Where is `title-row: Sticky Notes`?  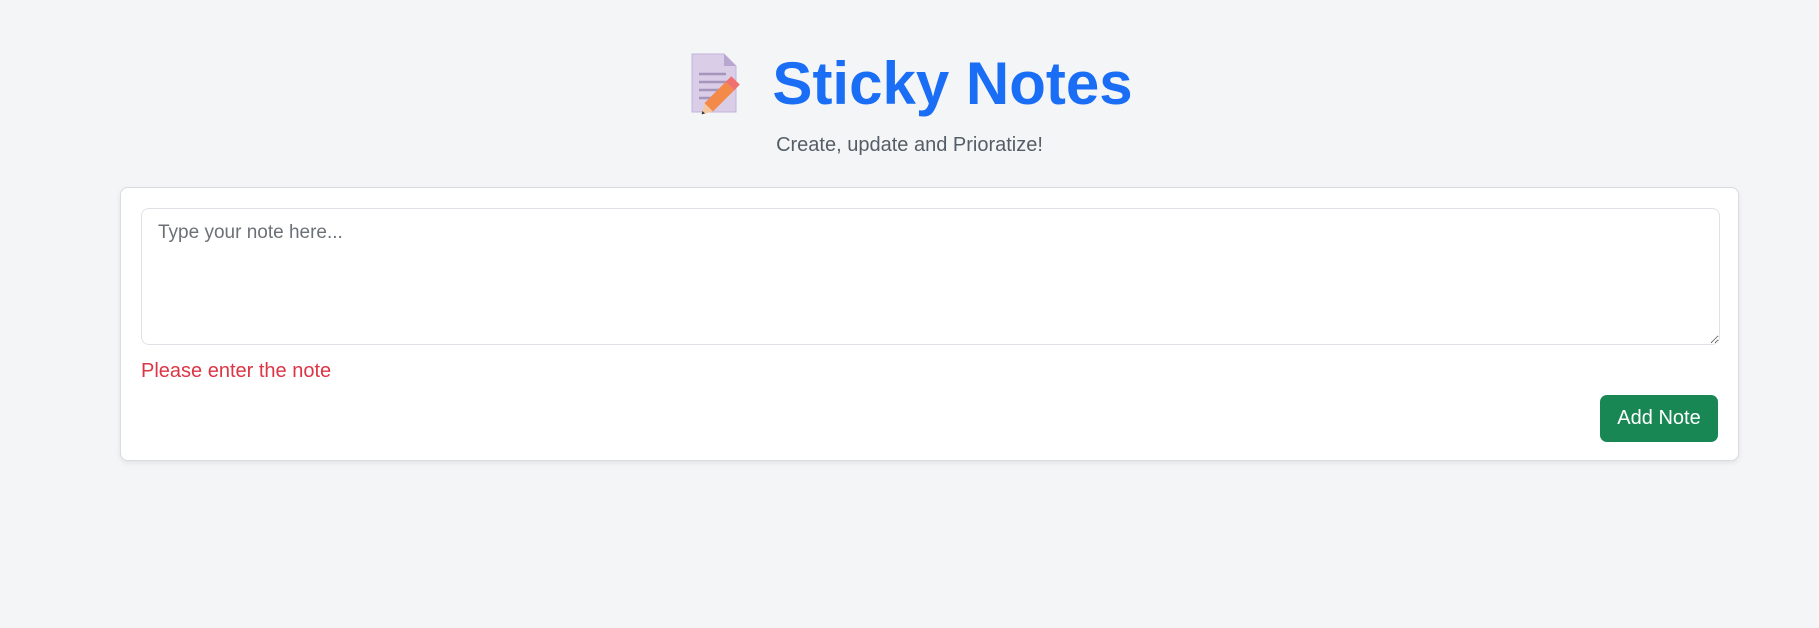 title-row: Sticky Notes is located at coordinates (909, 84).